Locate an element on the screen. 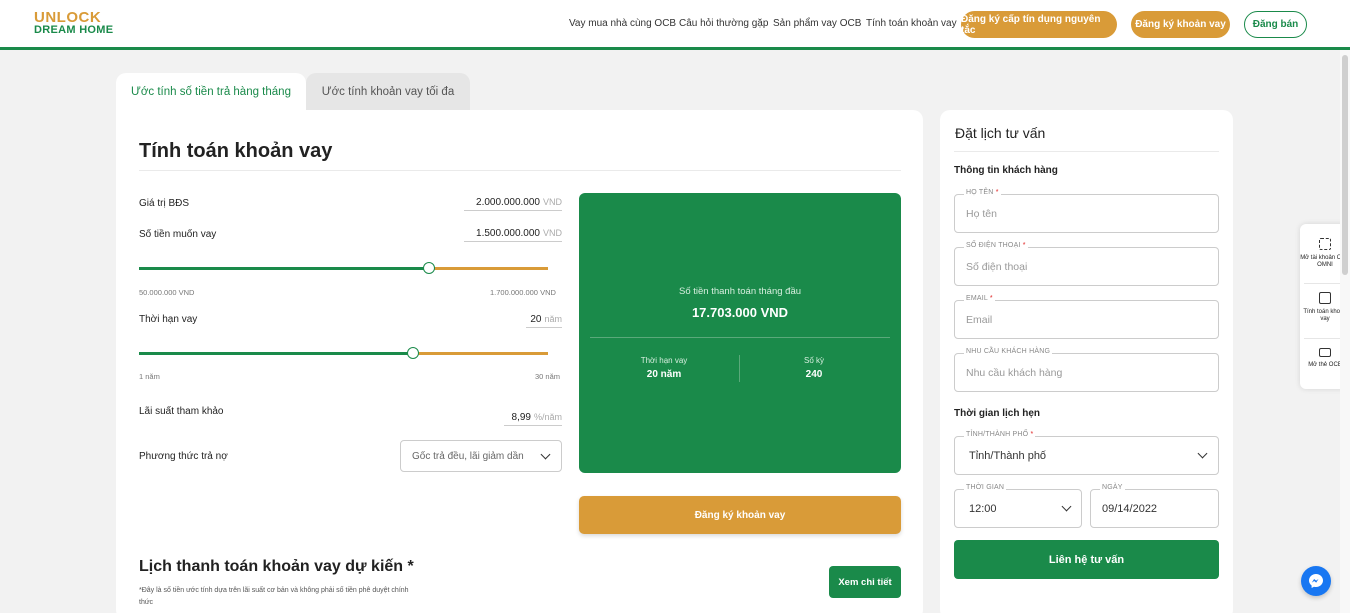  city-value: Tỉnh/Thành phố is located at coordinates (1008, 456).